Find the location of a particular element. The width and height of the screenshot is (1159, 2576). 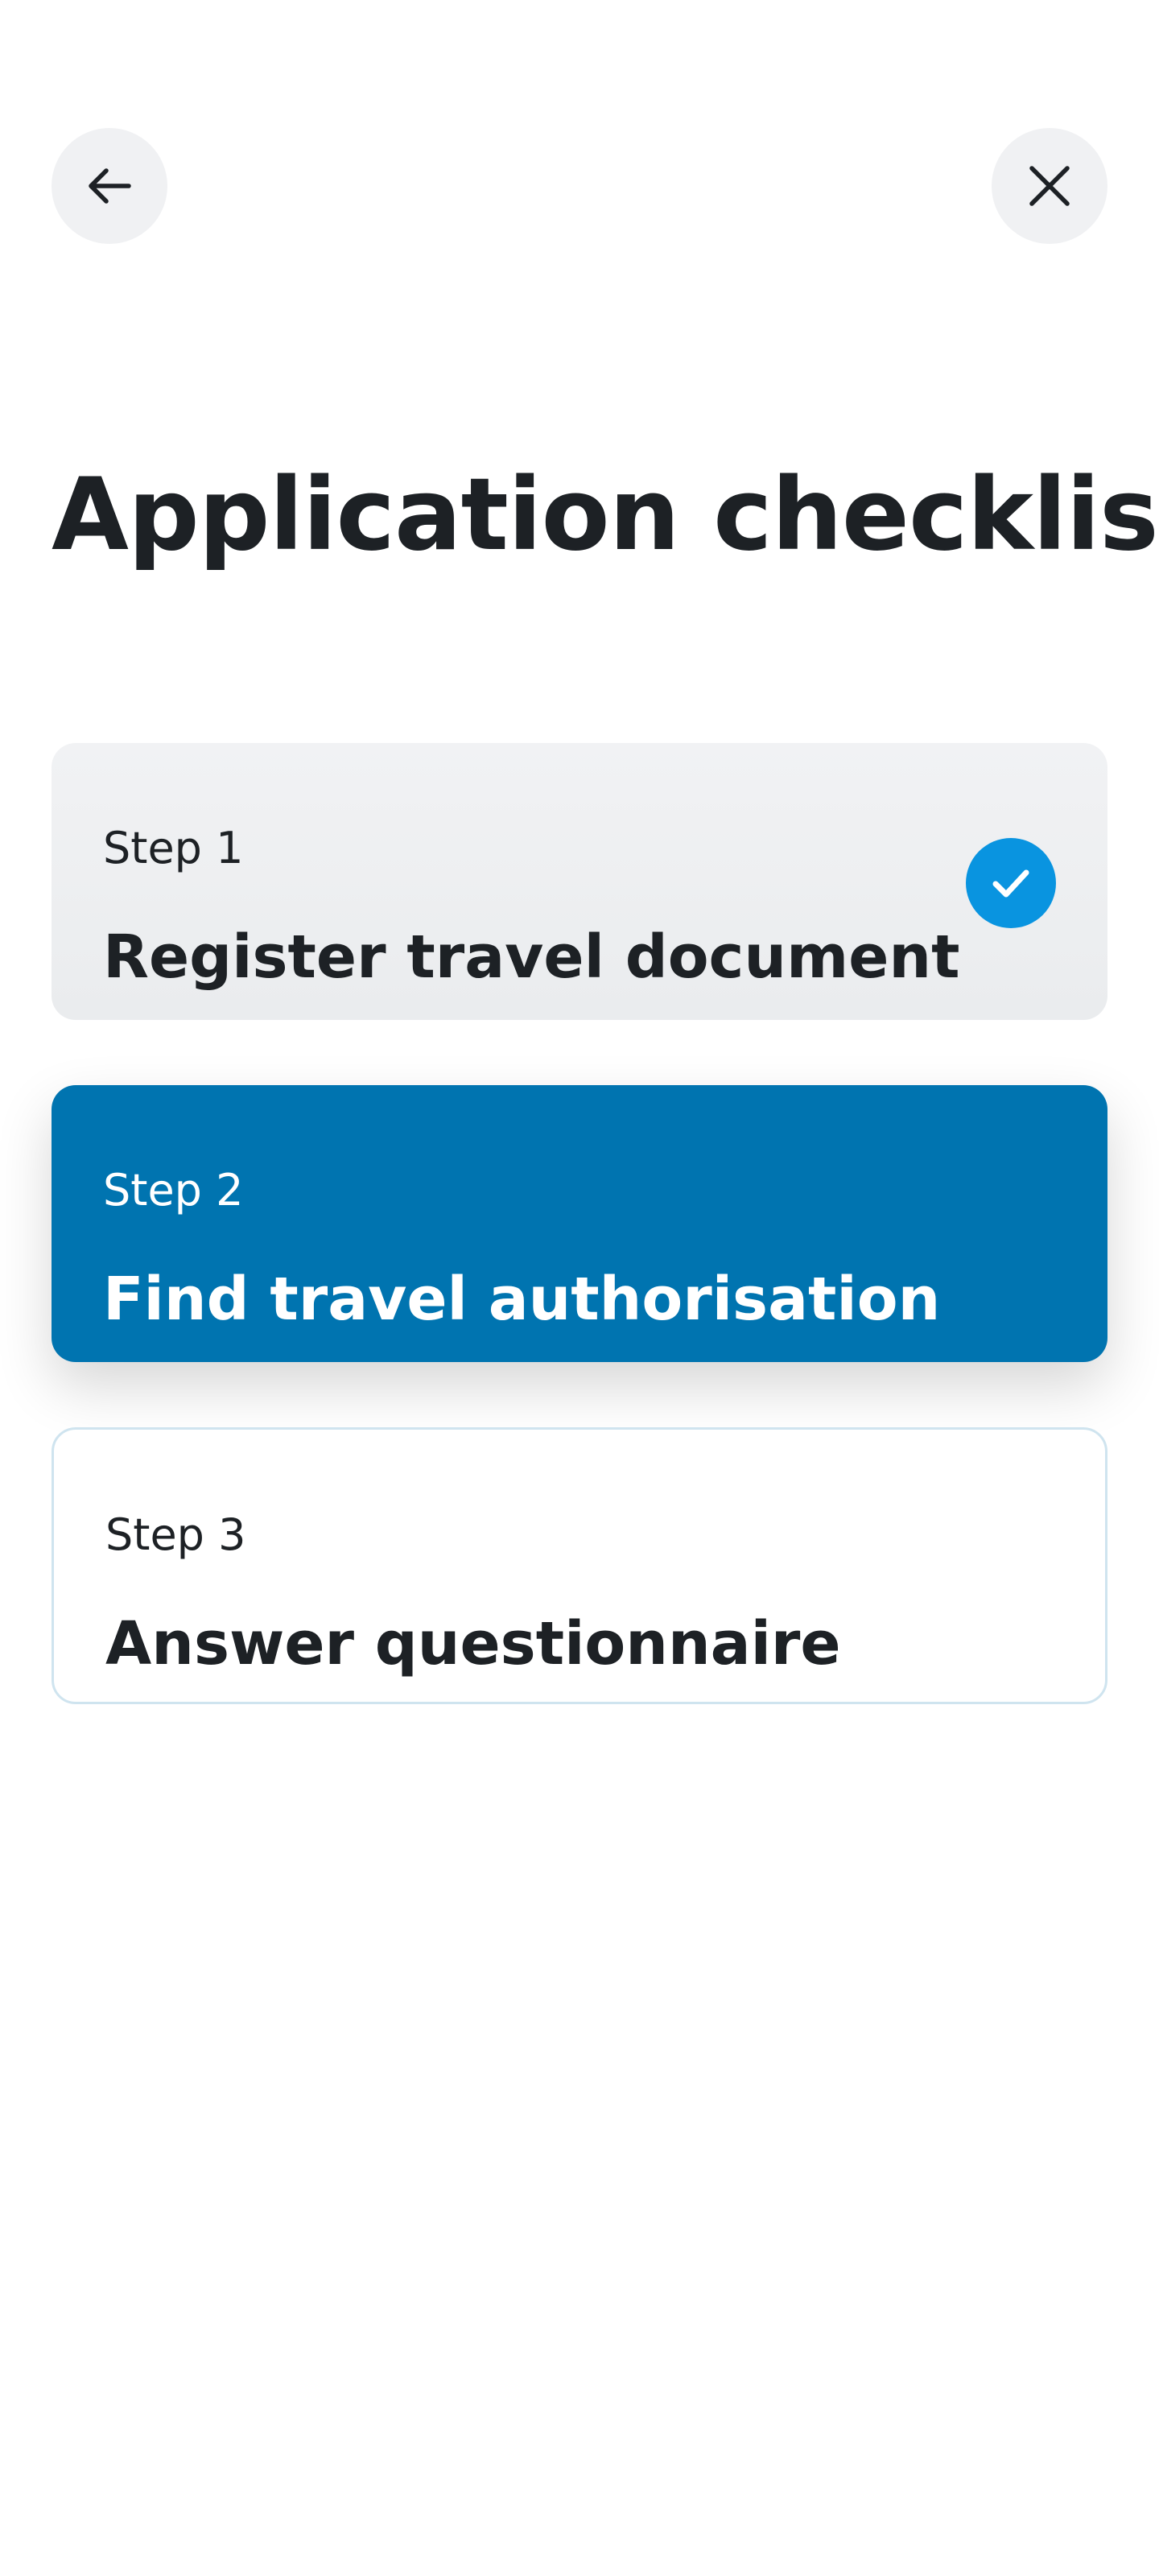

arrow-left-icon is located at coordinates (110, 186).